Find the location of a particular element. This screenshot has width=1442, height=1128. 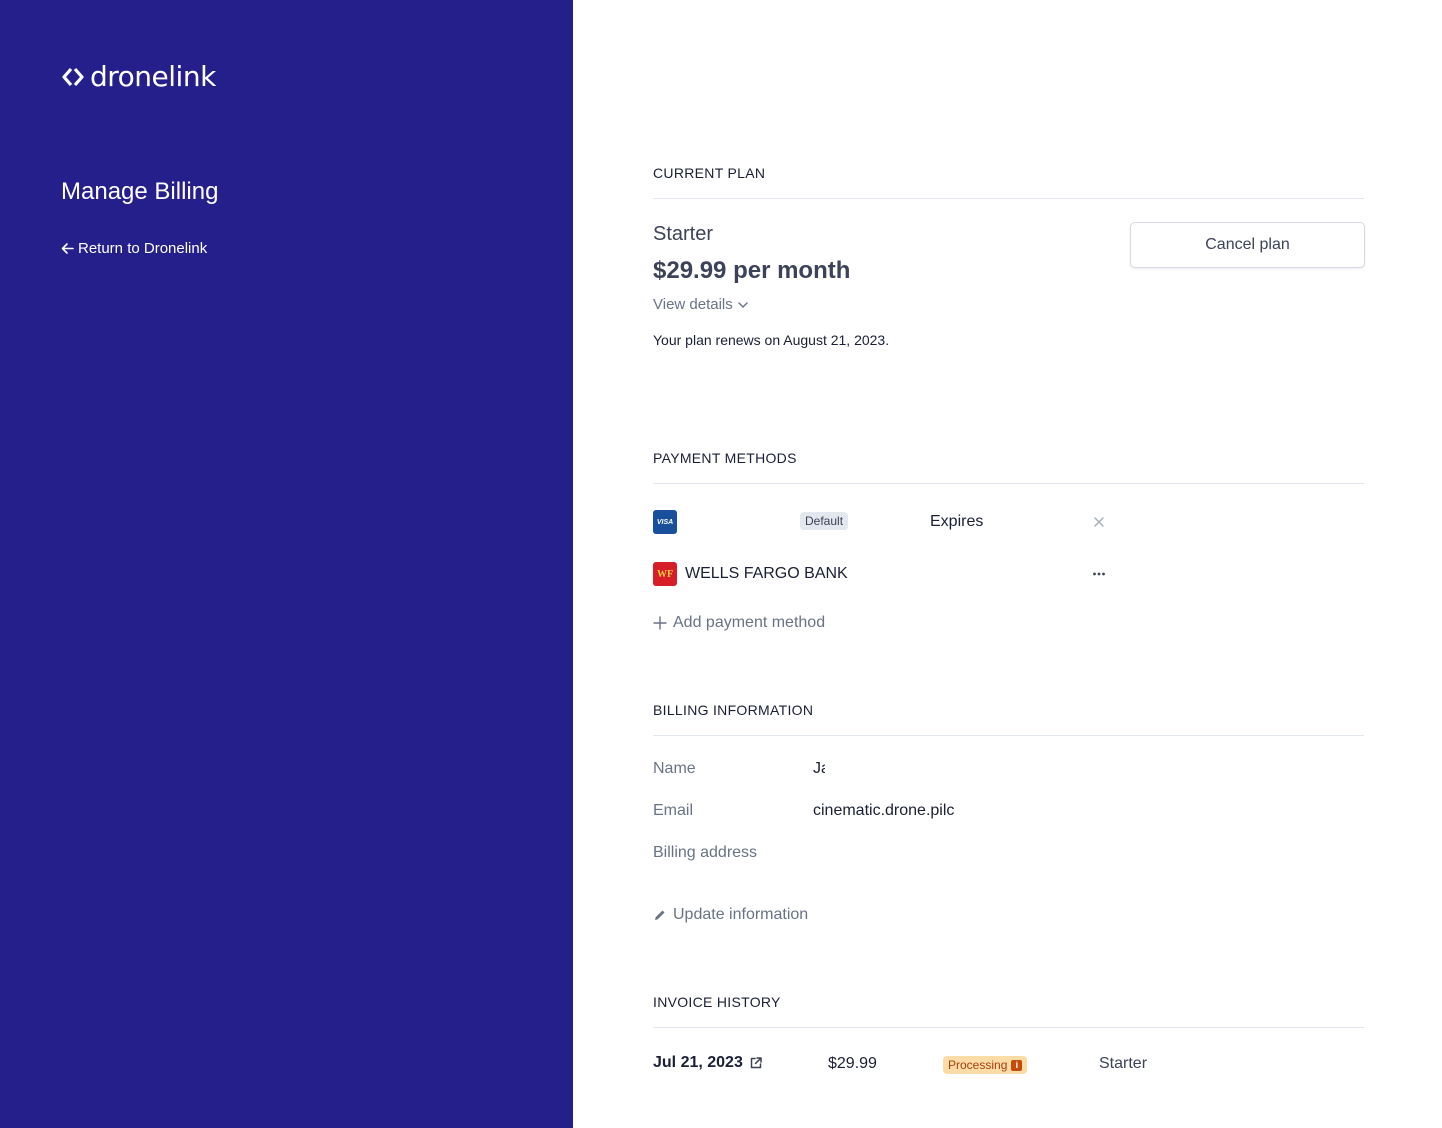

page-title: Manage Billing is located at coordinates (140, 191).